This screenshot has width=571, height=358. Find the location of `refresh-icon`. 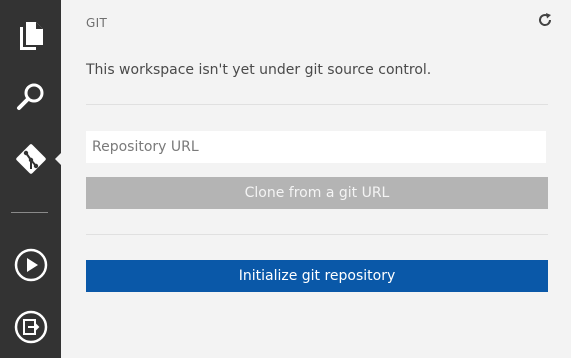

refresh-icon is located at coordinates (545, 19).